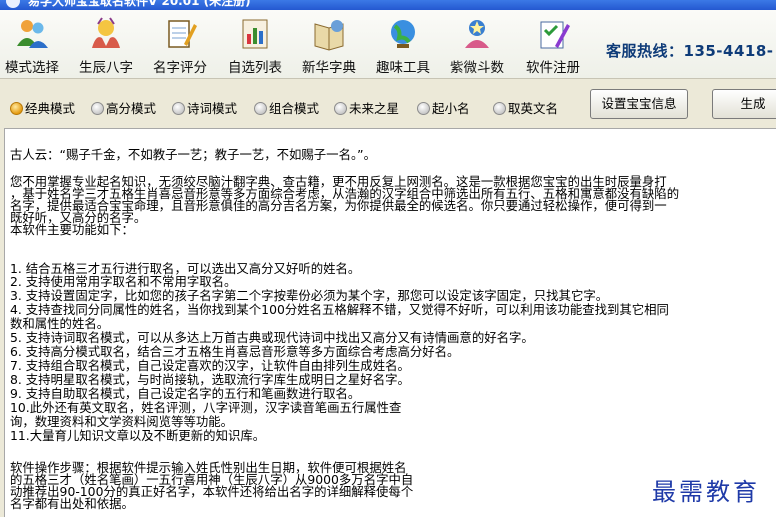 This screenshot has height=517, width=776. I want to click on ziwei-button: 紫微斗数, so click(477, 45).